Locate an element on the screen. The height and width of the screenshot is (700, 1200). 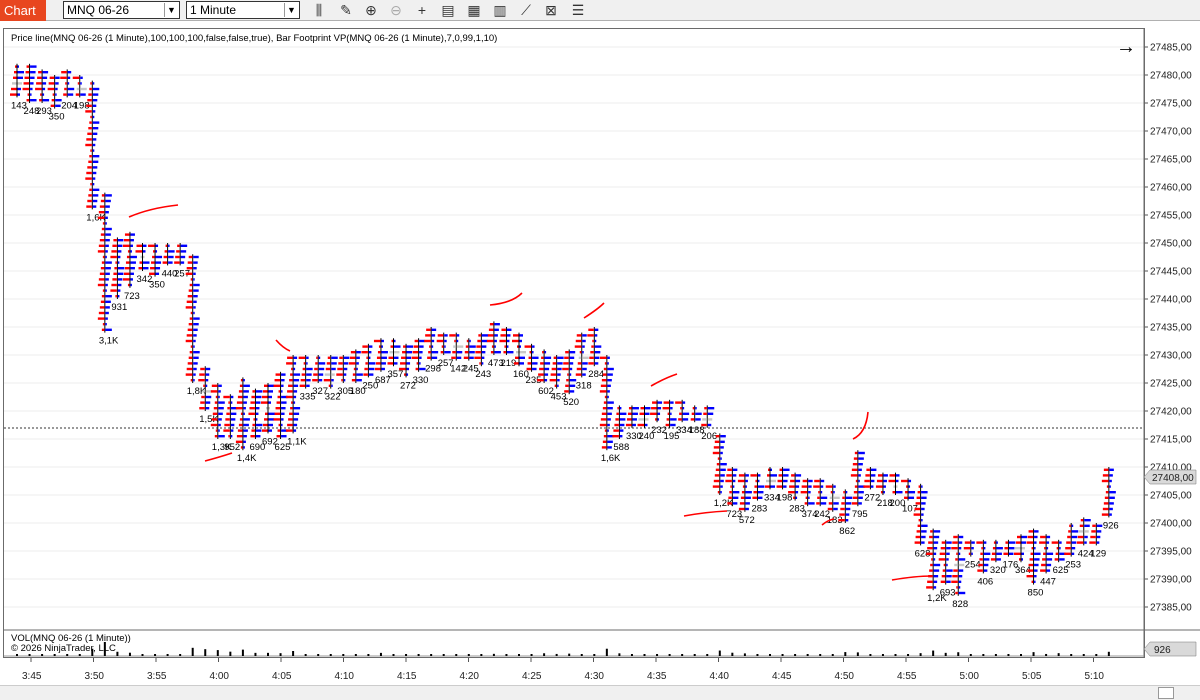
scrollbar-thumb is located at coordinates (1166, 693).